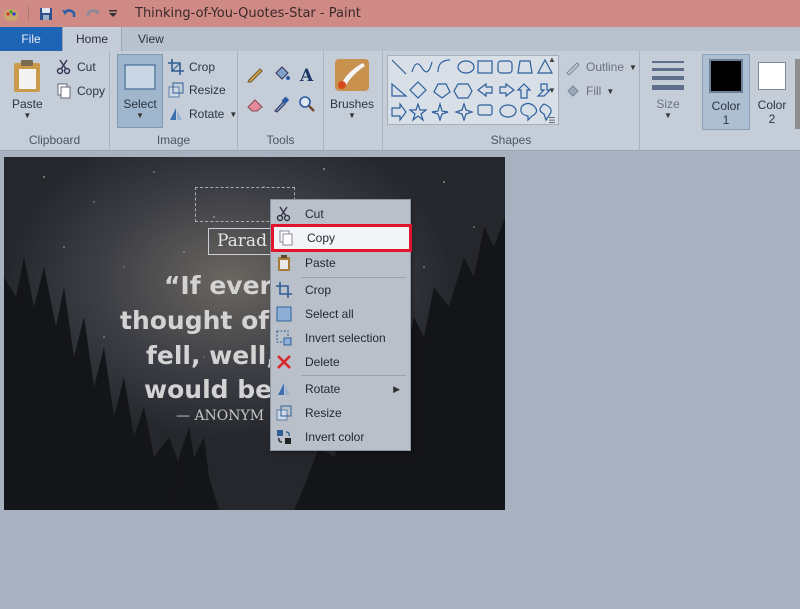  Describe the element at coordinates (340, 214) in the screenshot. I see `menu-item-cut: Cut` at that location.